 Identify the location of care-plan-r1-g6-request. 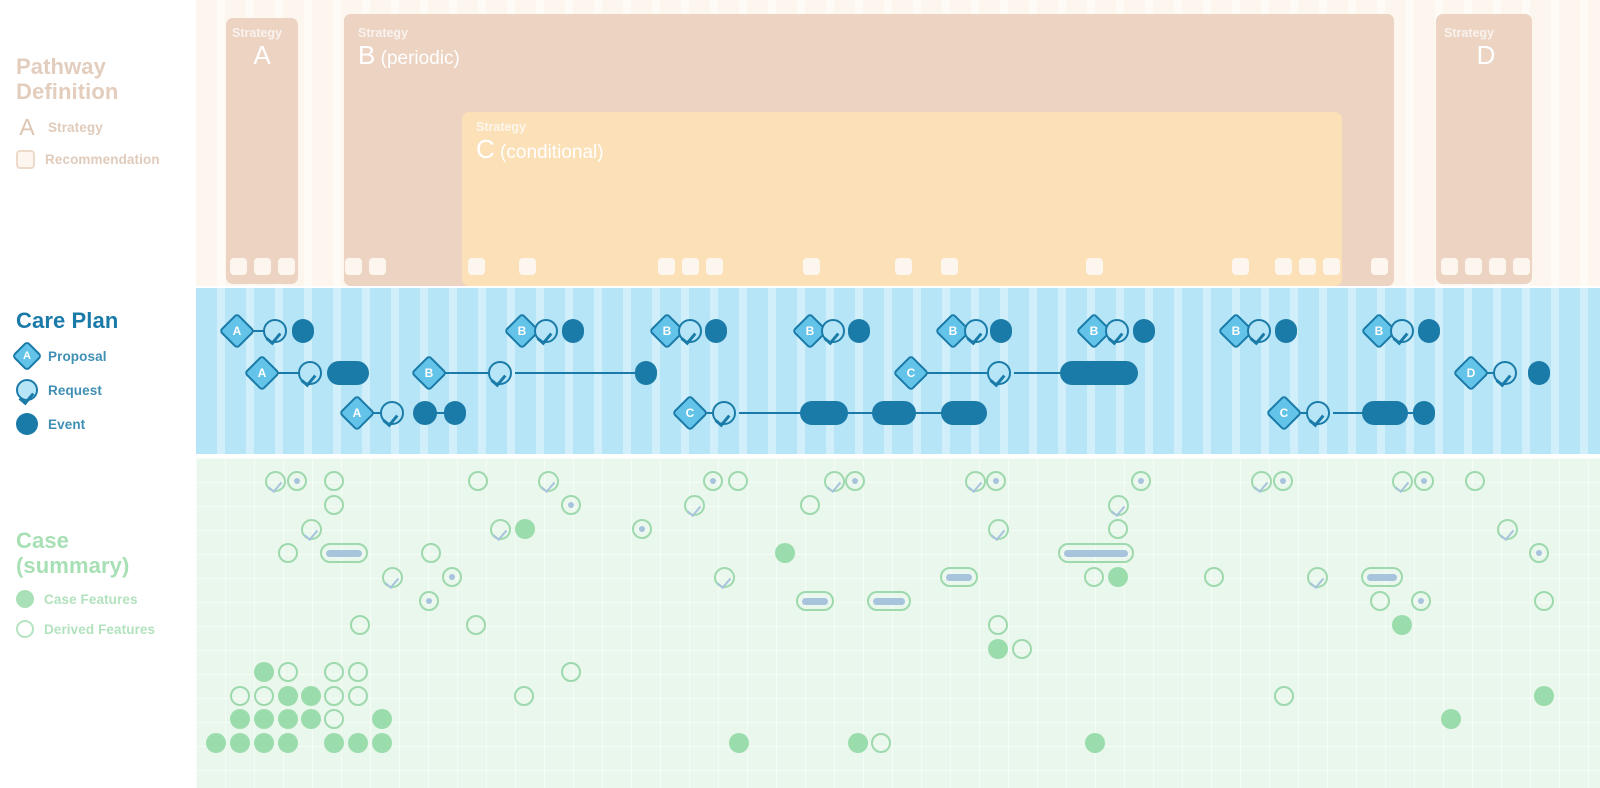
(1259, 331).